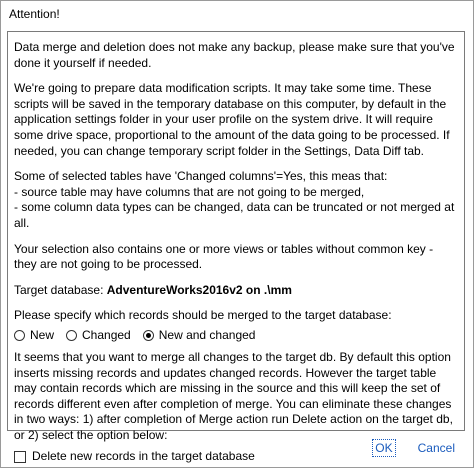 This screenshot has width=474, height=468. What do you see at coordinates (436, 448) in the screenshot?
I see `cancel-button: Cancel` at bounding box center [436, 448].